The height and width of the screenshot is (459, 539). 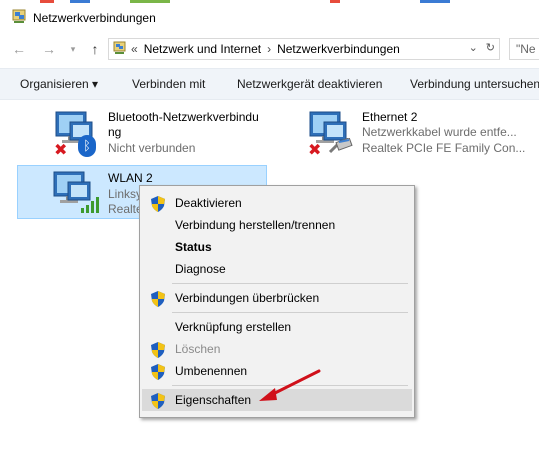 What do you see at coordinates (338, 49) in the screenshot?
I see `breadcrumb-network-connections: Netzwerkverbindungen` at bounding box center [338, 49].